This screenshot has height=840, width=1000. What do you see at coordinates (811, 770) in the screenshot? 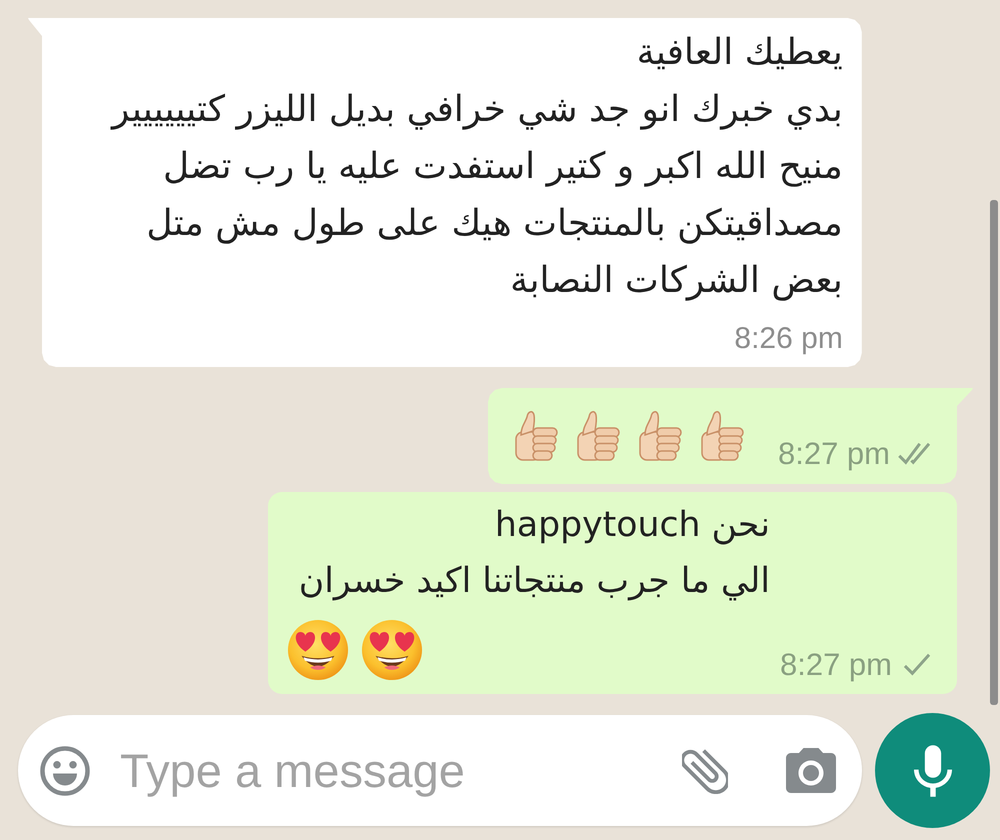
I see `camera-icon` at bounding box center [811, 770].